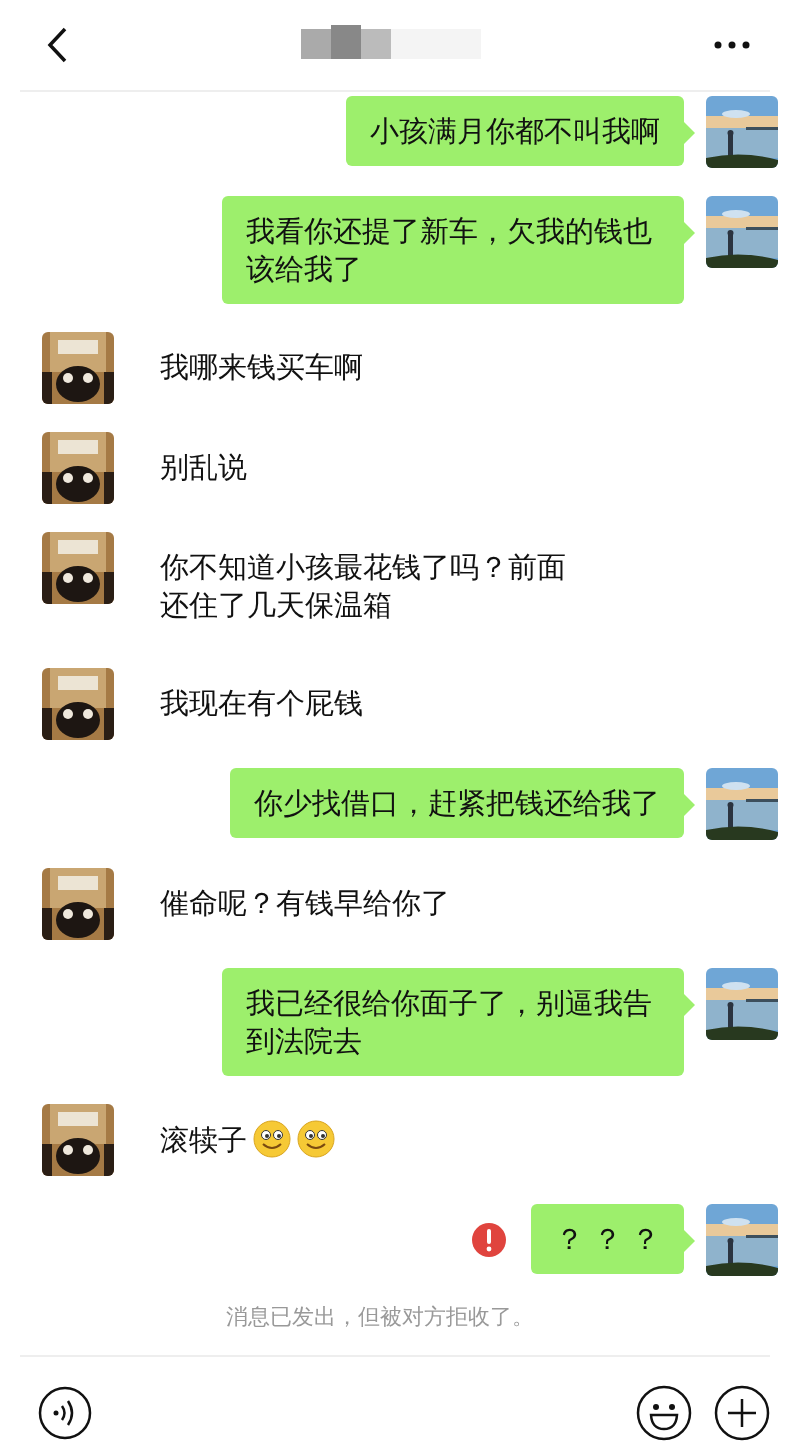 This screenshot has width=800, height=1450. Describe the element at coordinates (607, 1239) in the screenshot. I see `message-text: ？ ？ ？` at that location.